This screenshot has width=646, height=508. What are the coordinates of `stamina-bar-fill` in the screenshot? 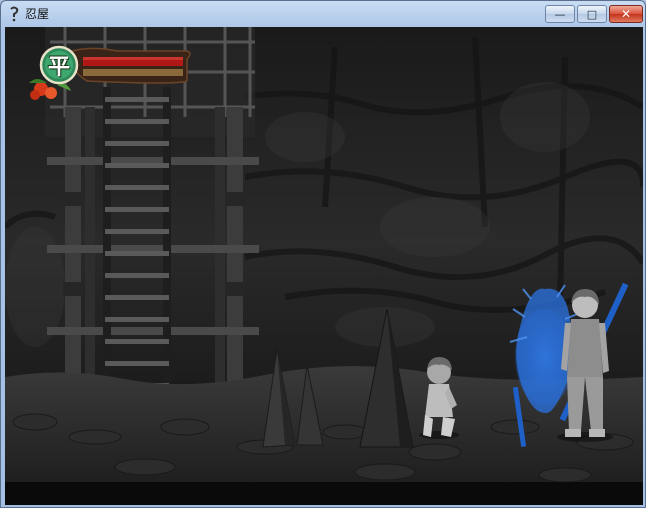 It's located at (133, 72).